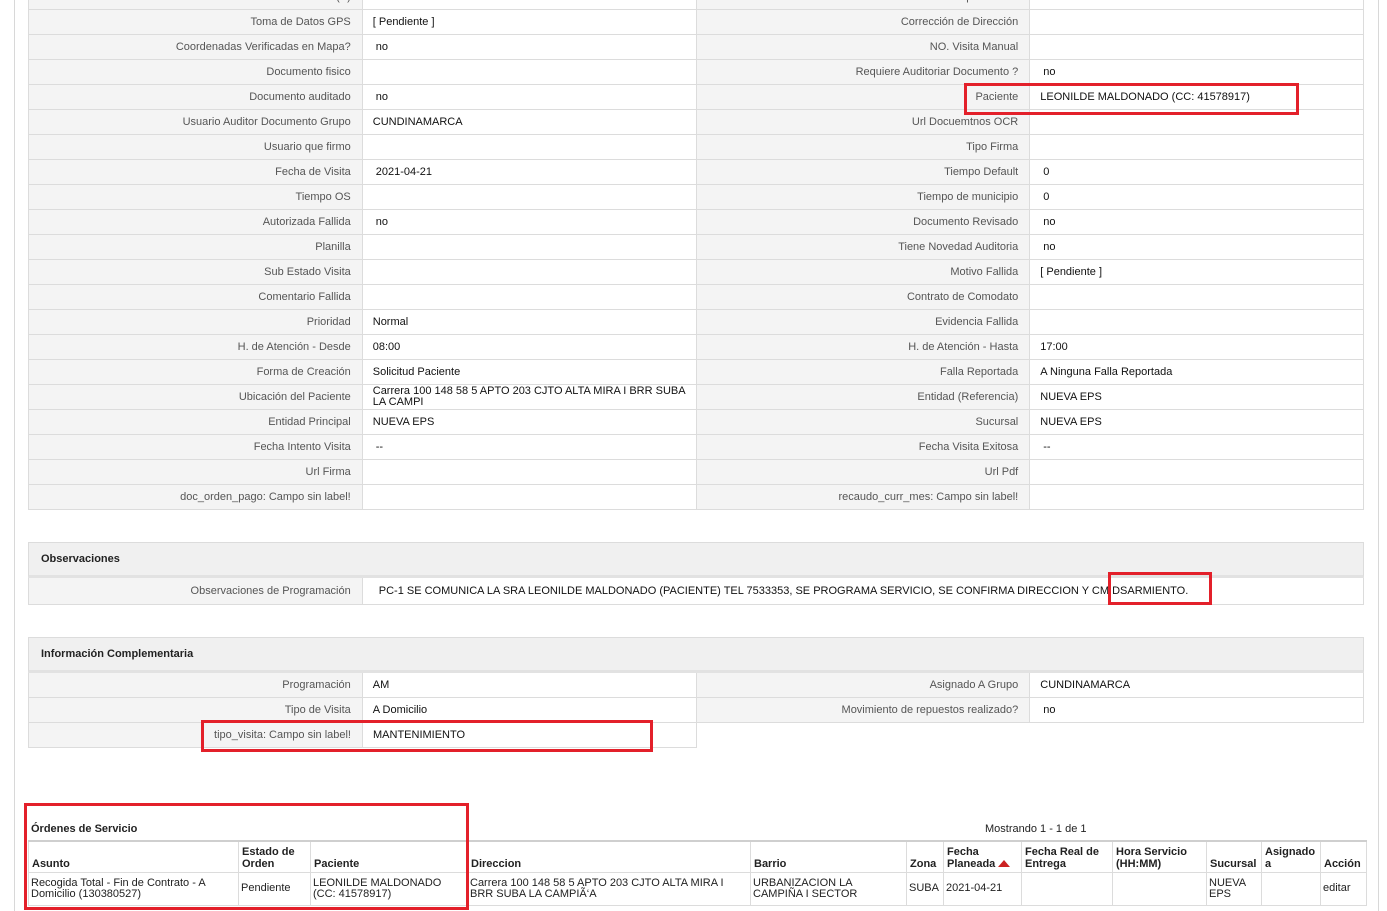 The image size is (1387, 911). What do you see at coordinates (196, 735) in the screenshot?
I see `tipo-visita-raw-label: tipo_visita: Campo sin label!` at bounding box center [196, 735].